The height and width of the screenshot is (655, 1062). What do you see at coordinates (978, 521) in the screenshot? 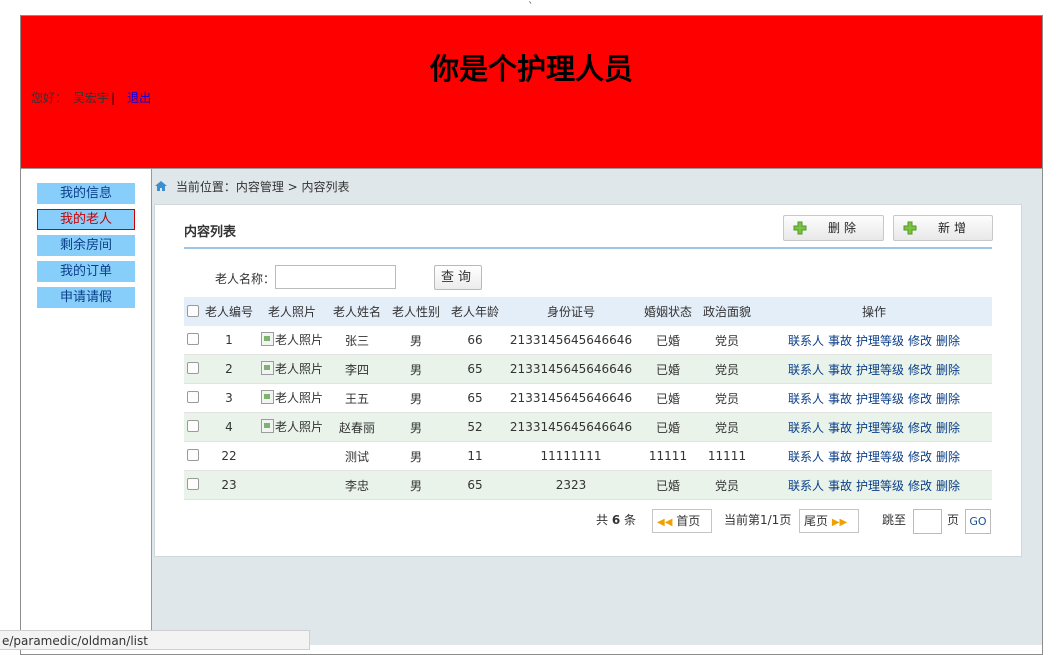
I see `go-button: GO` at bounding box center [978, 521].